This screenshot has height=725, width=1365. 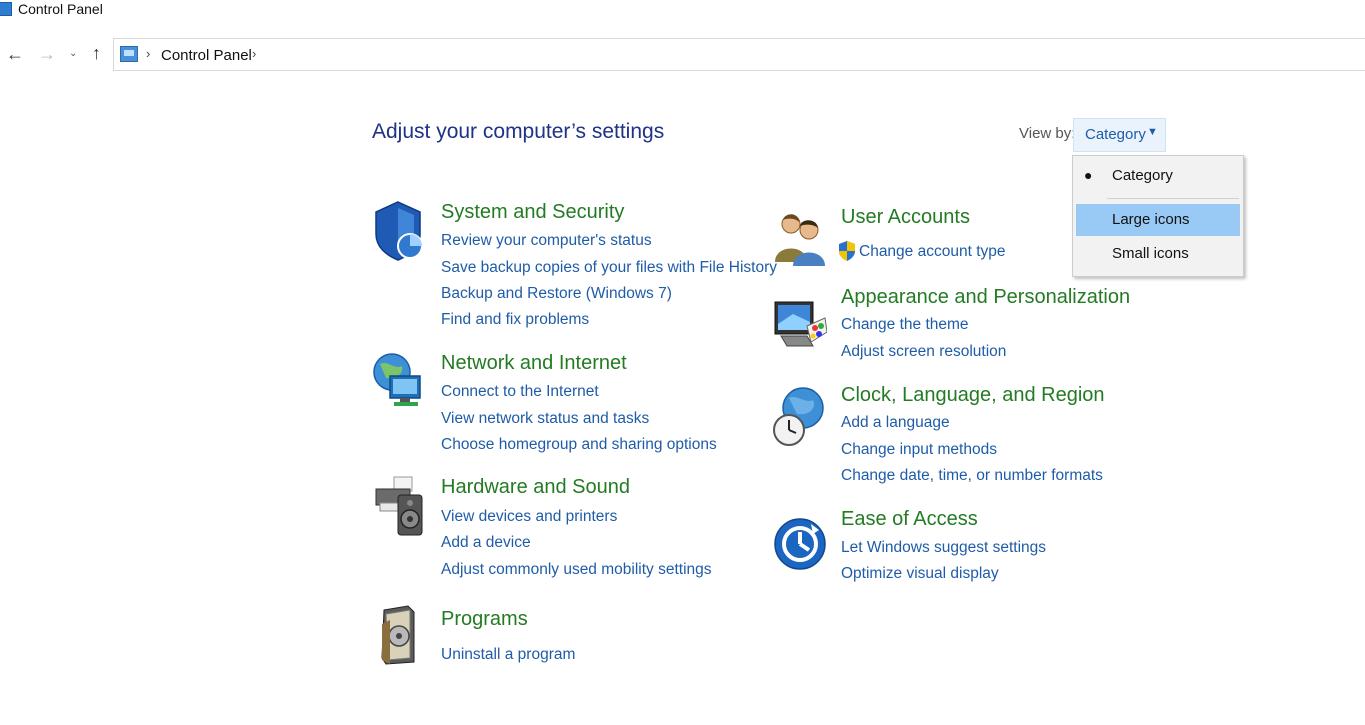 I want to click on uac-shield-icon, so click(x=847, y=251).